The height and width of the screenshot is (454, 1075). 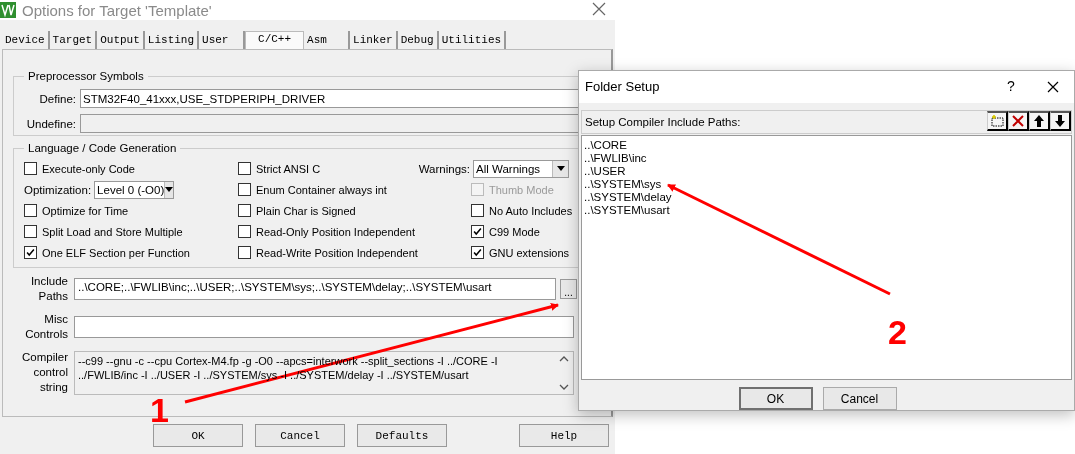 I want to click on chevron-up-icon, so click(x=564, y=358).